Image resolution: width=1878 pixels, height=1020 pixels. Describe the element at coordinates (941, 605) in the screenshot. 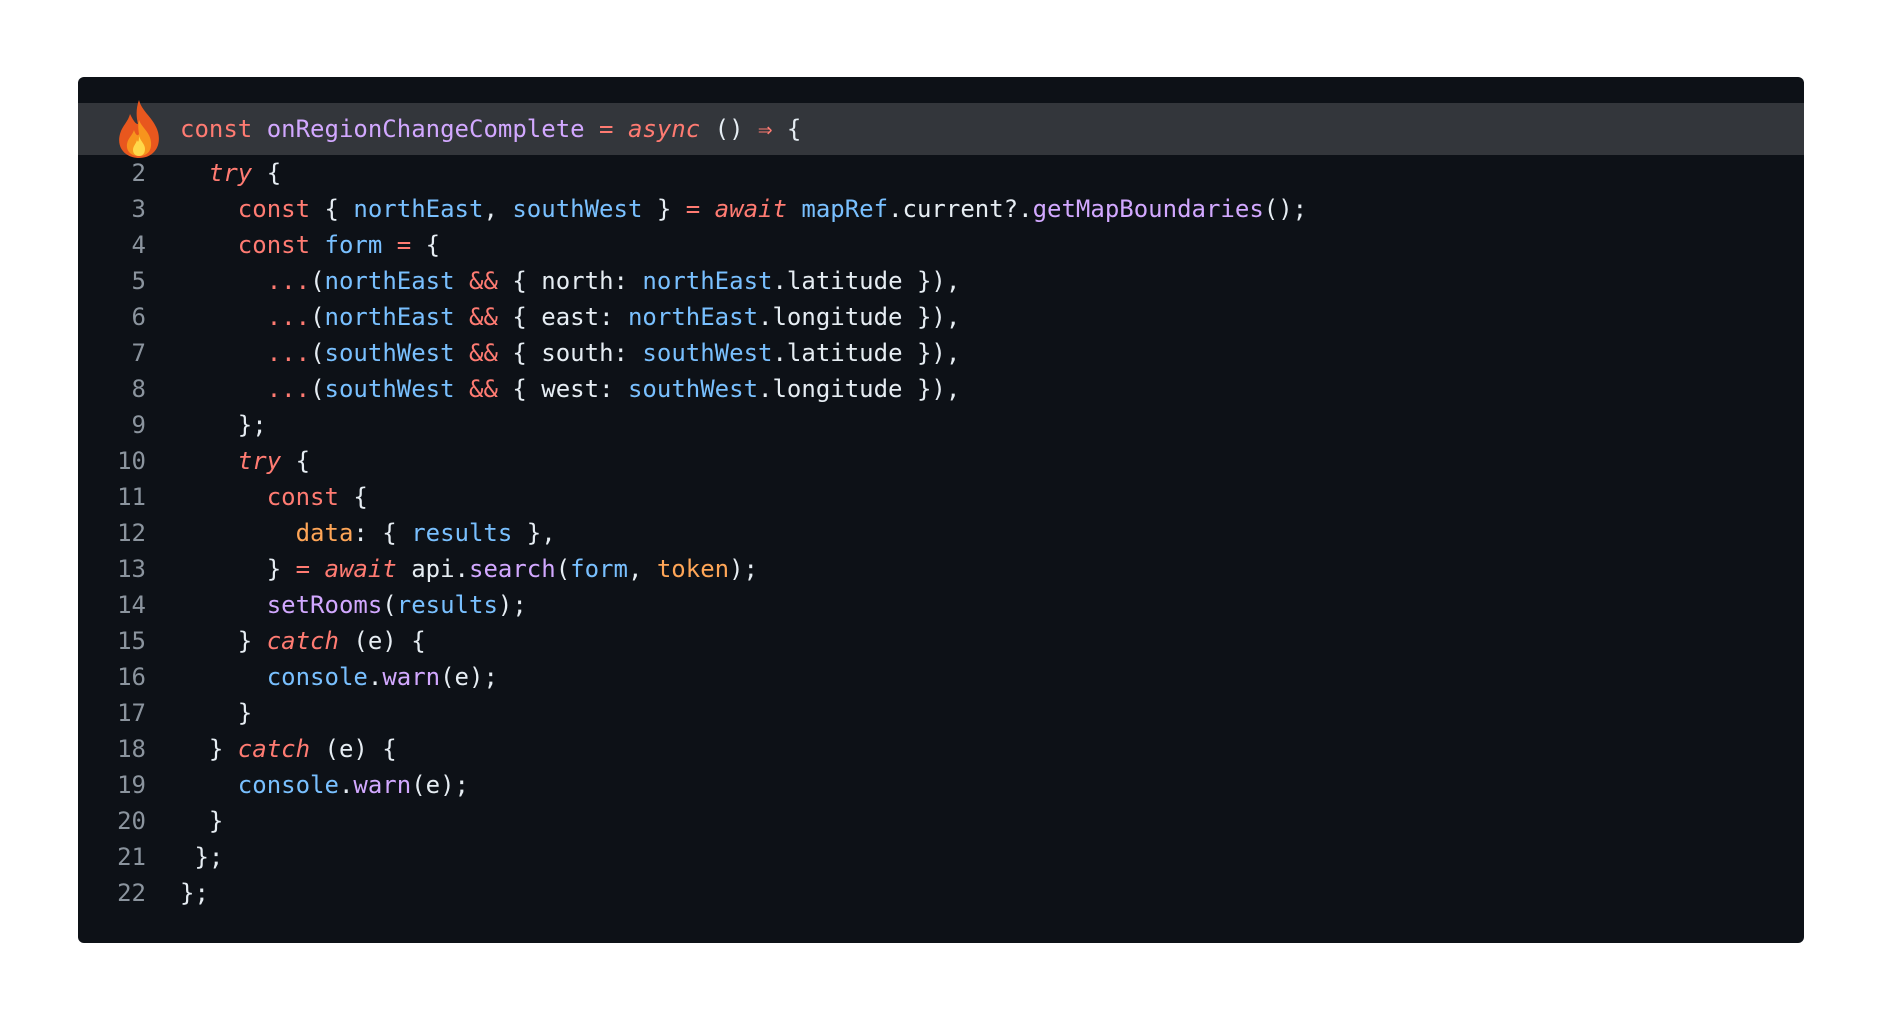

I see `code-line: 14 setRooms(results);` at that location.